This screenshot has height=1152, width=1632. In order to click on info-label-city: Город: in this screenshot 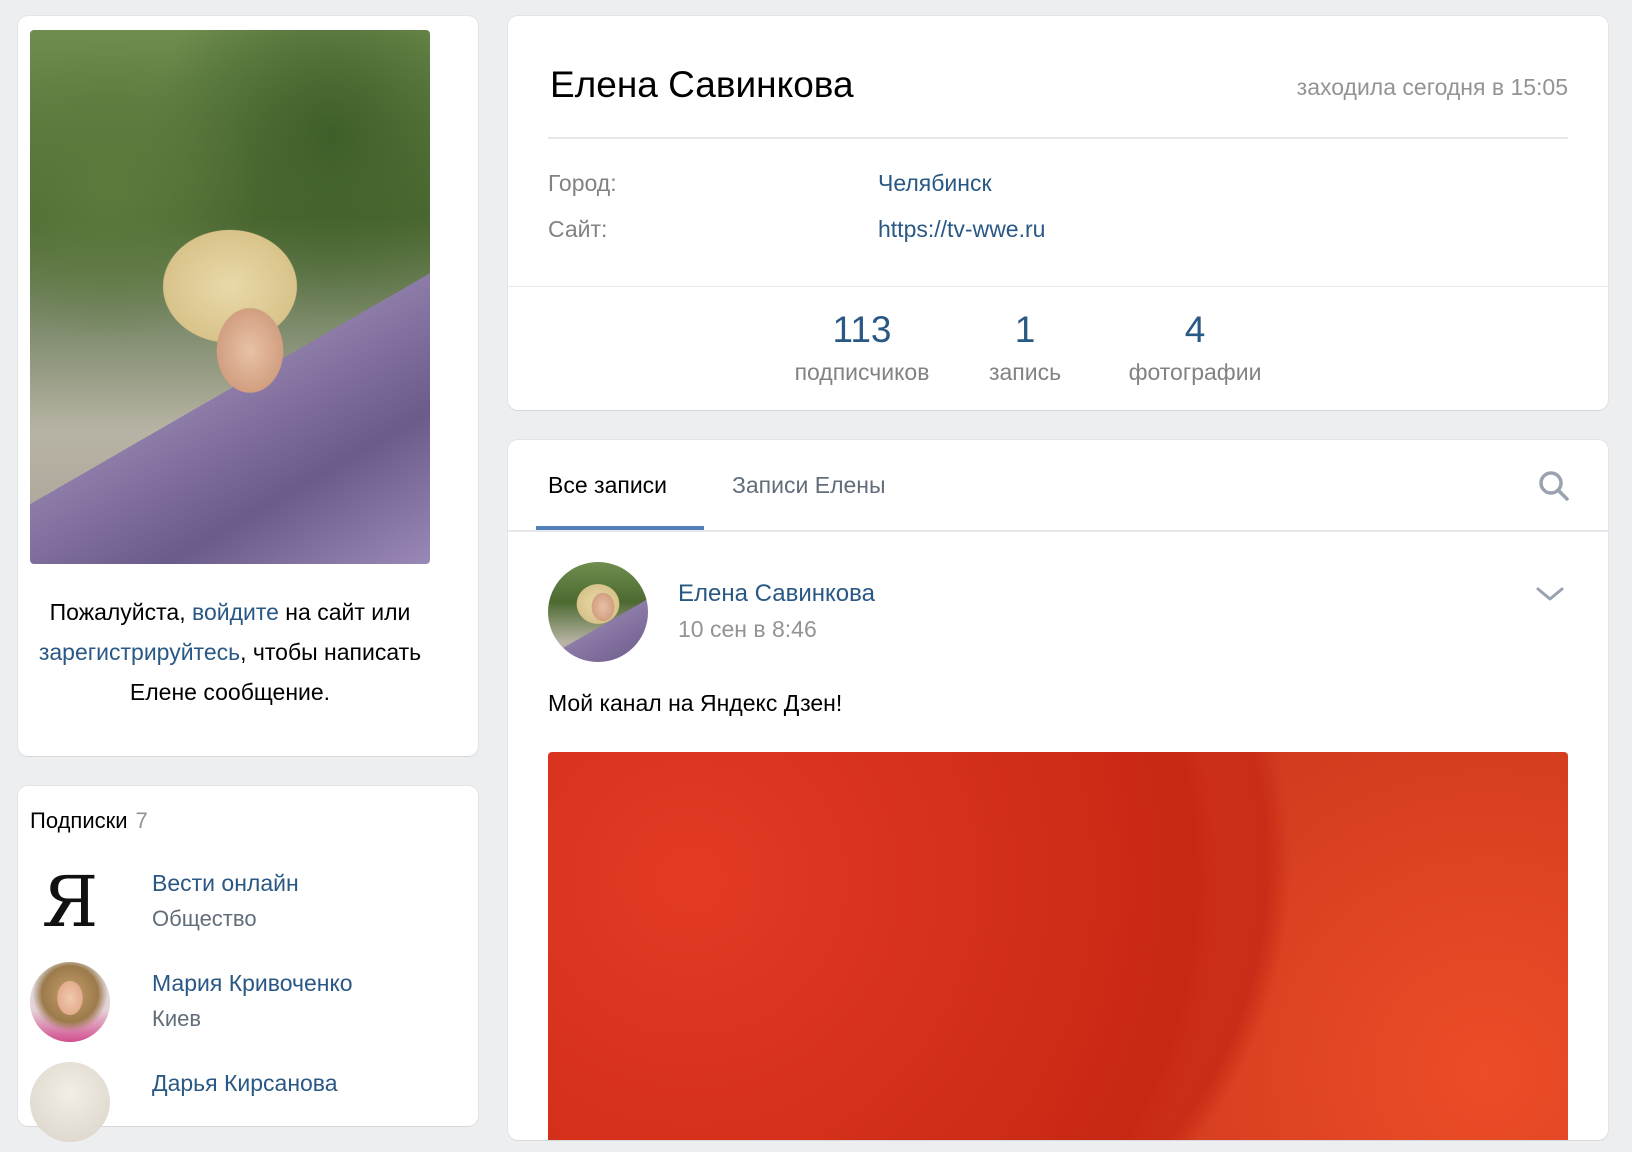, I will do `click(582, 183)`.